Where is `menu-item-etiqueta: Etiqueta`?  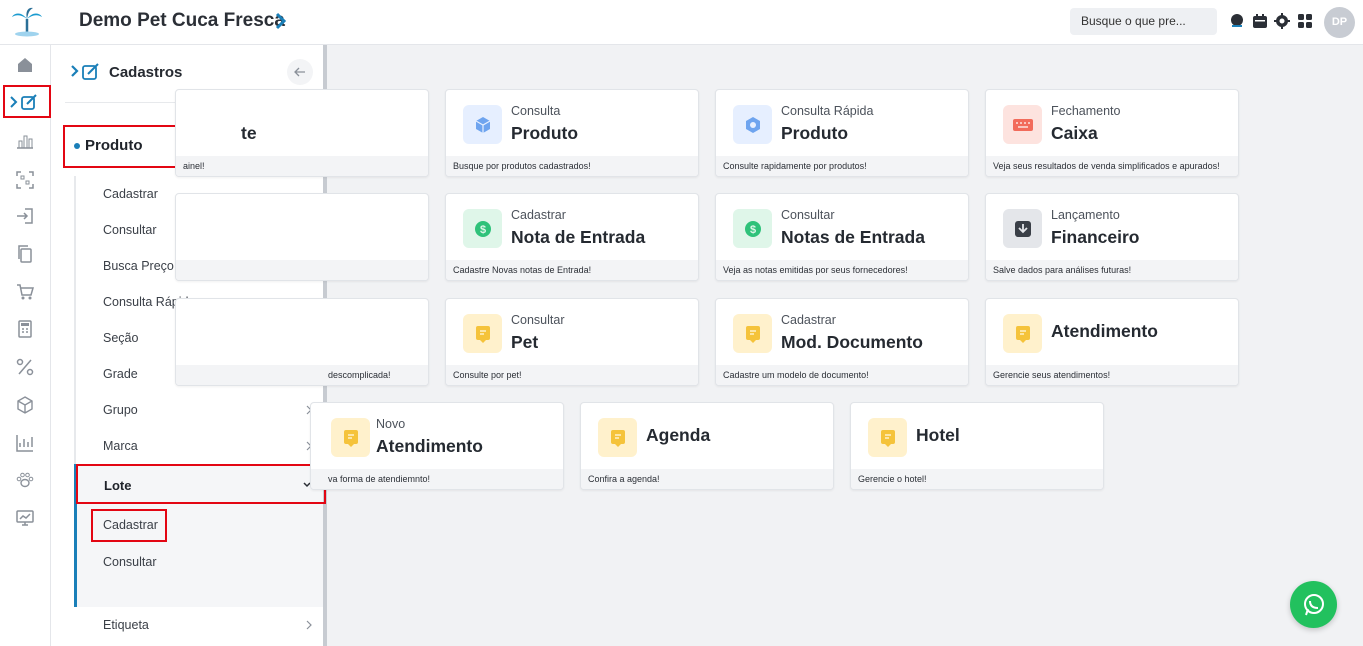
menu-item-etiqueta: Etiqueta is located at coordinates (126, 625).